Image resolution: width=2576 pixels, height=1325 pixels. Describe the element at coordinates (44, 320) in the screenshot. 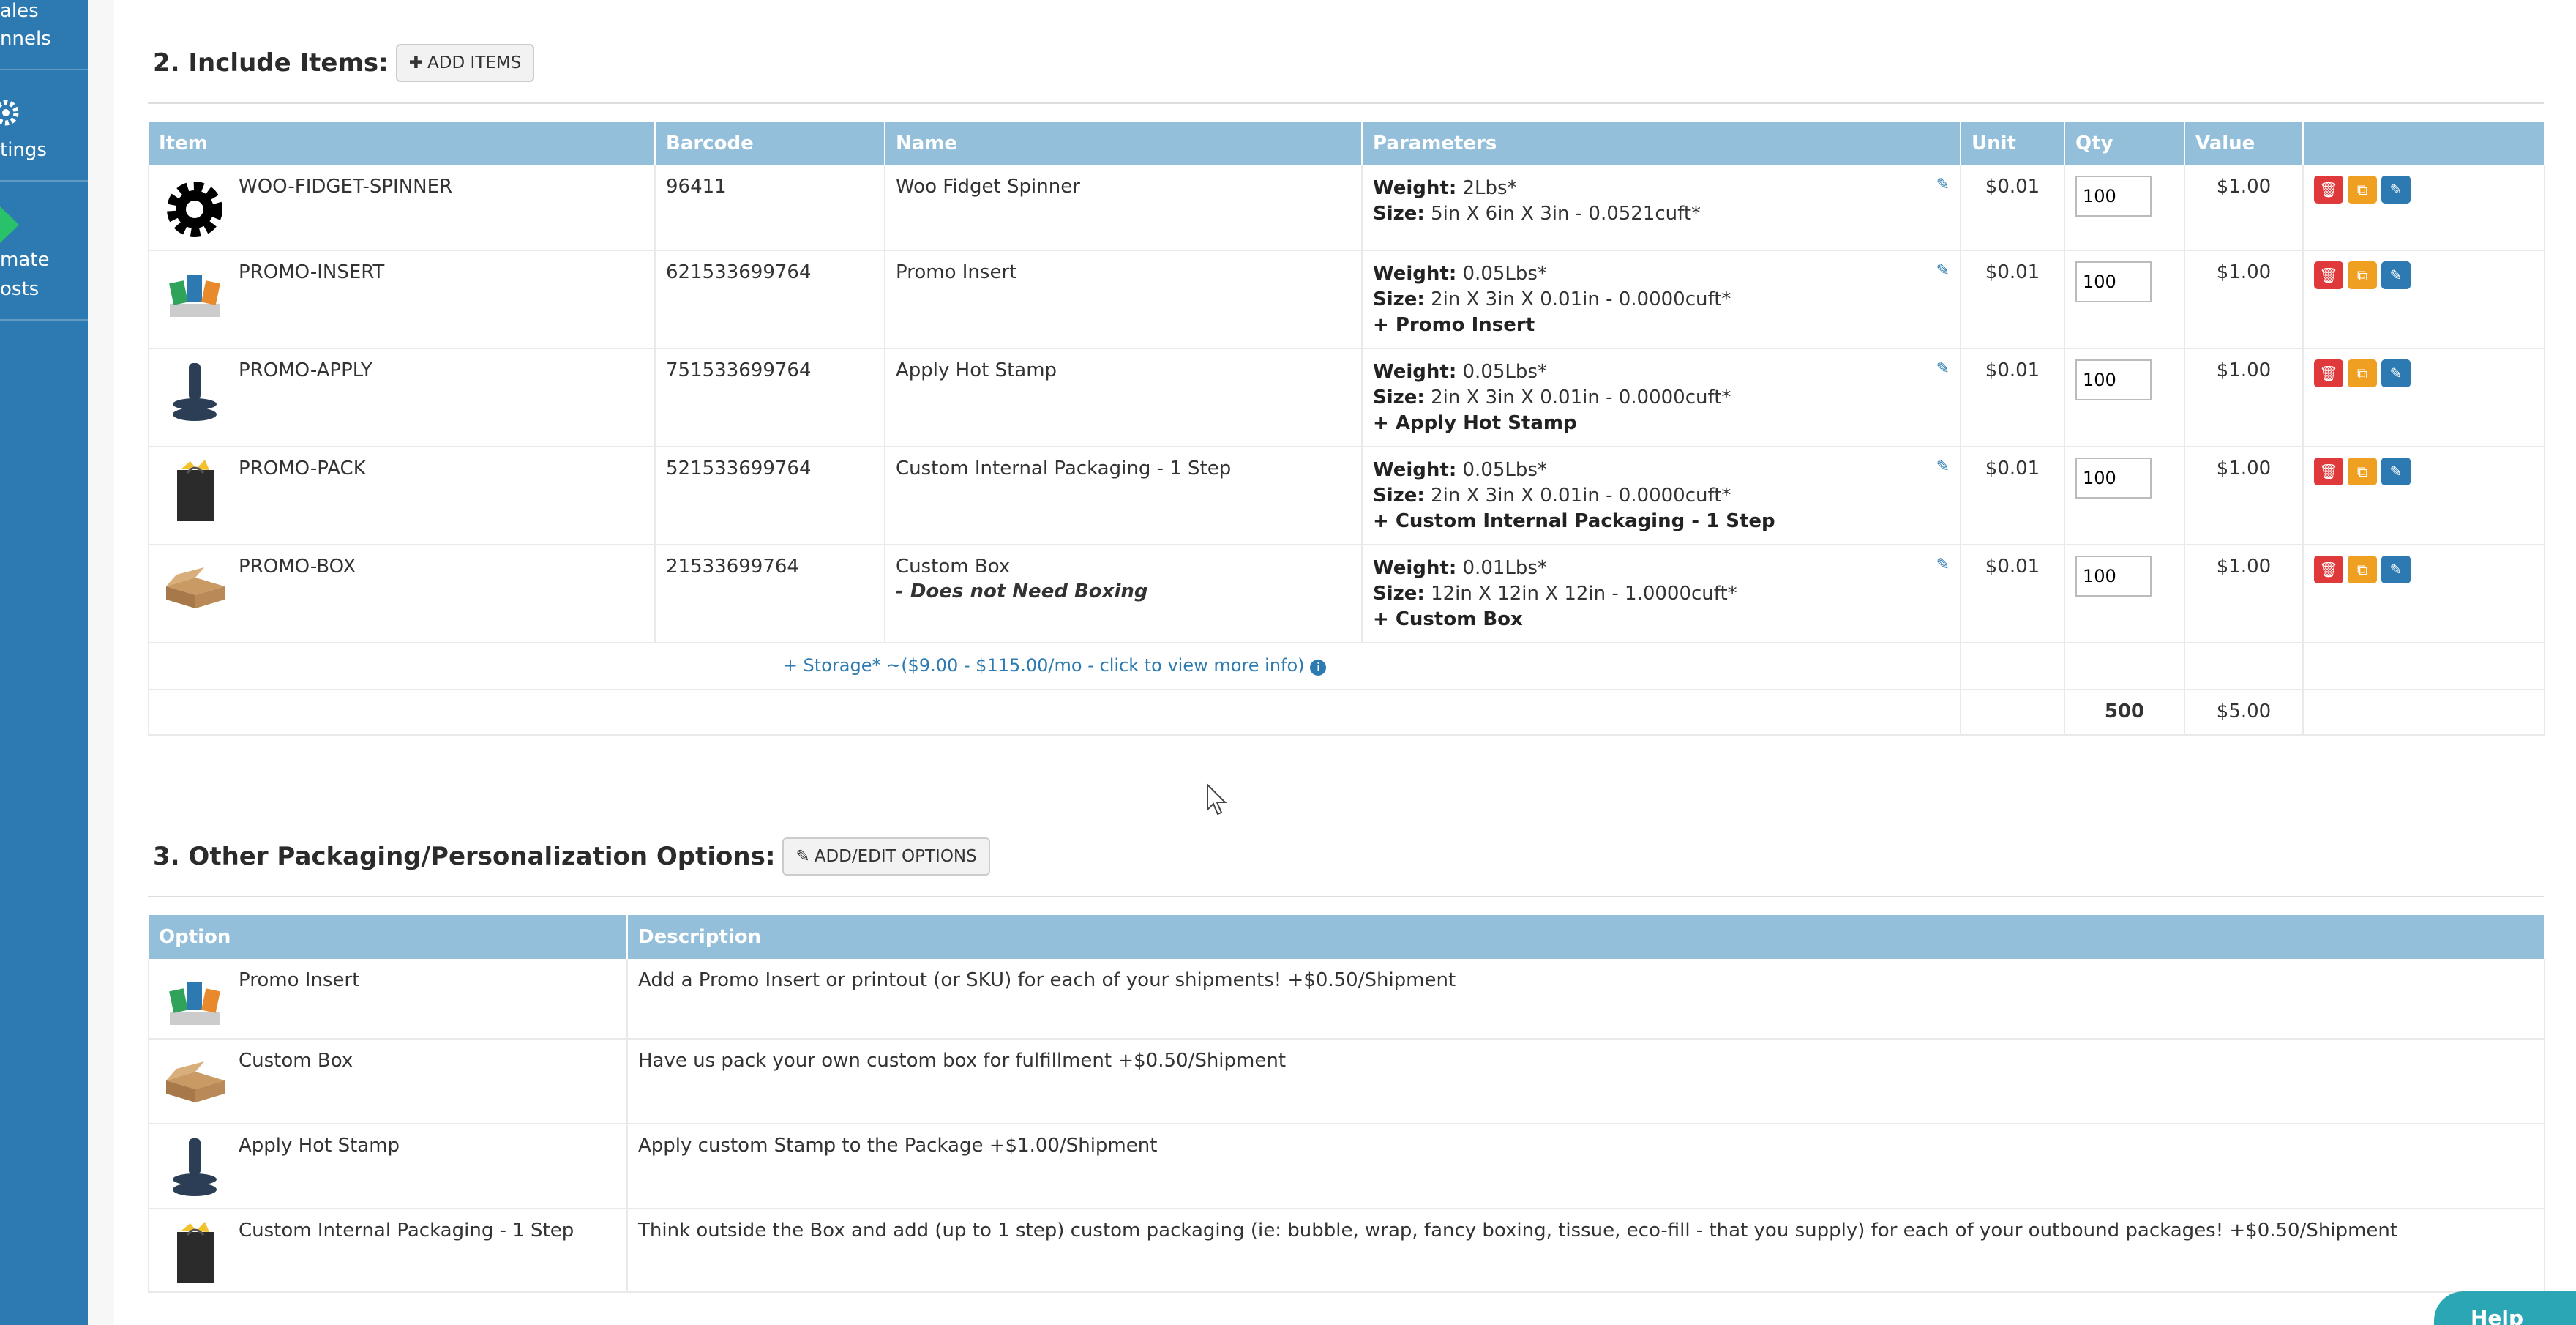

I see `sidebar-divider` at that location.